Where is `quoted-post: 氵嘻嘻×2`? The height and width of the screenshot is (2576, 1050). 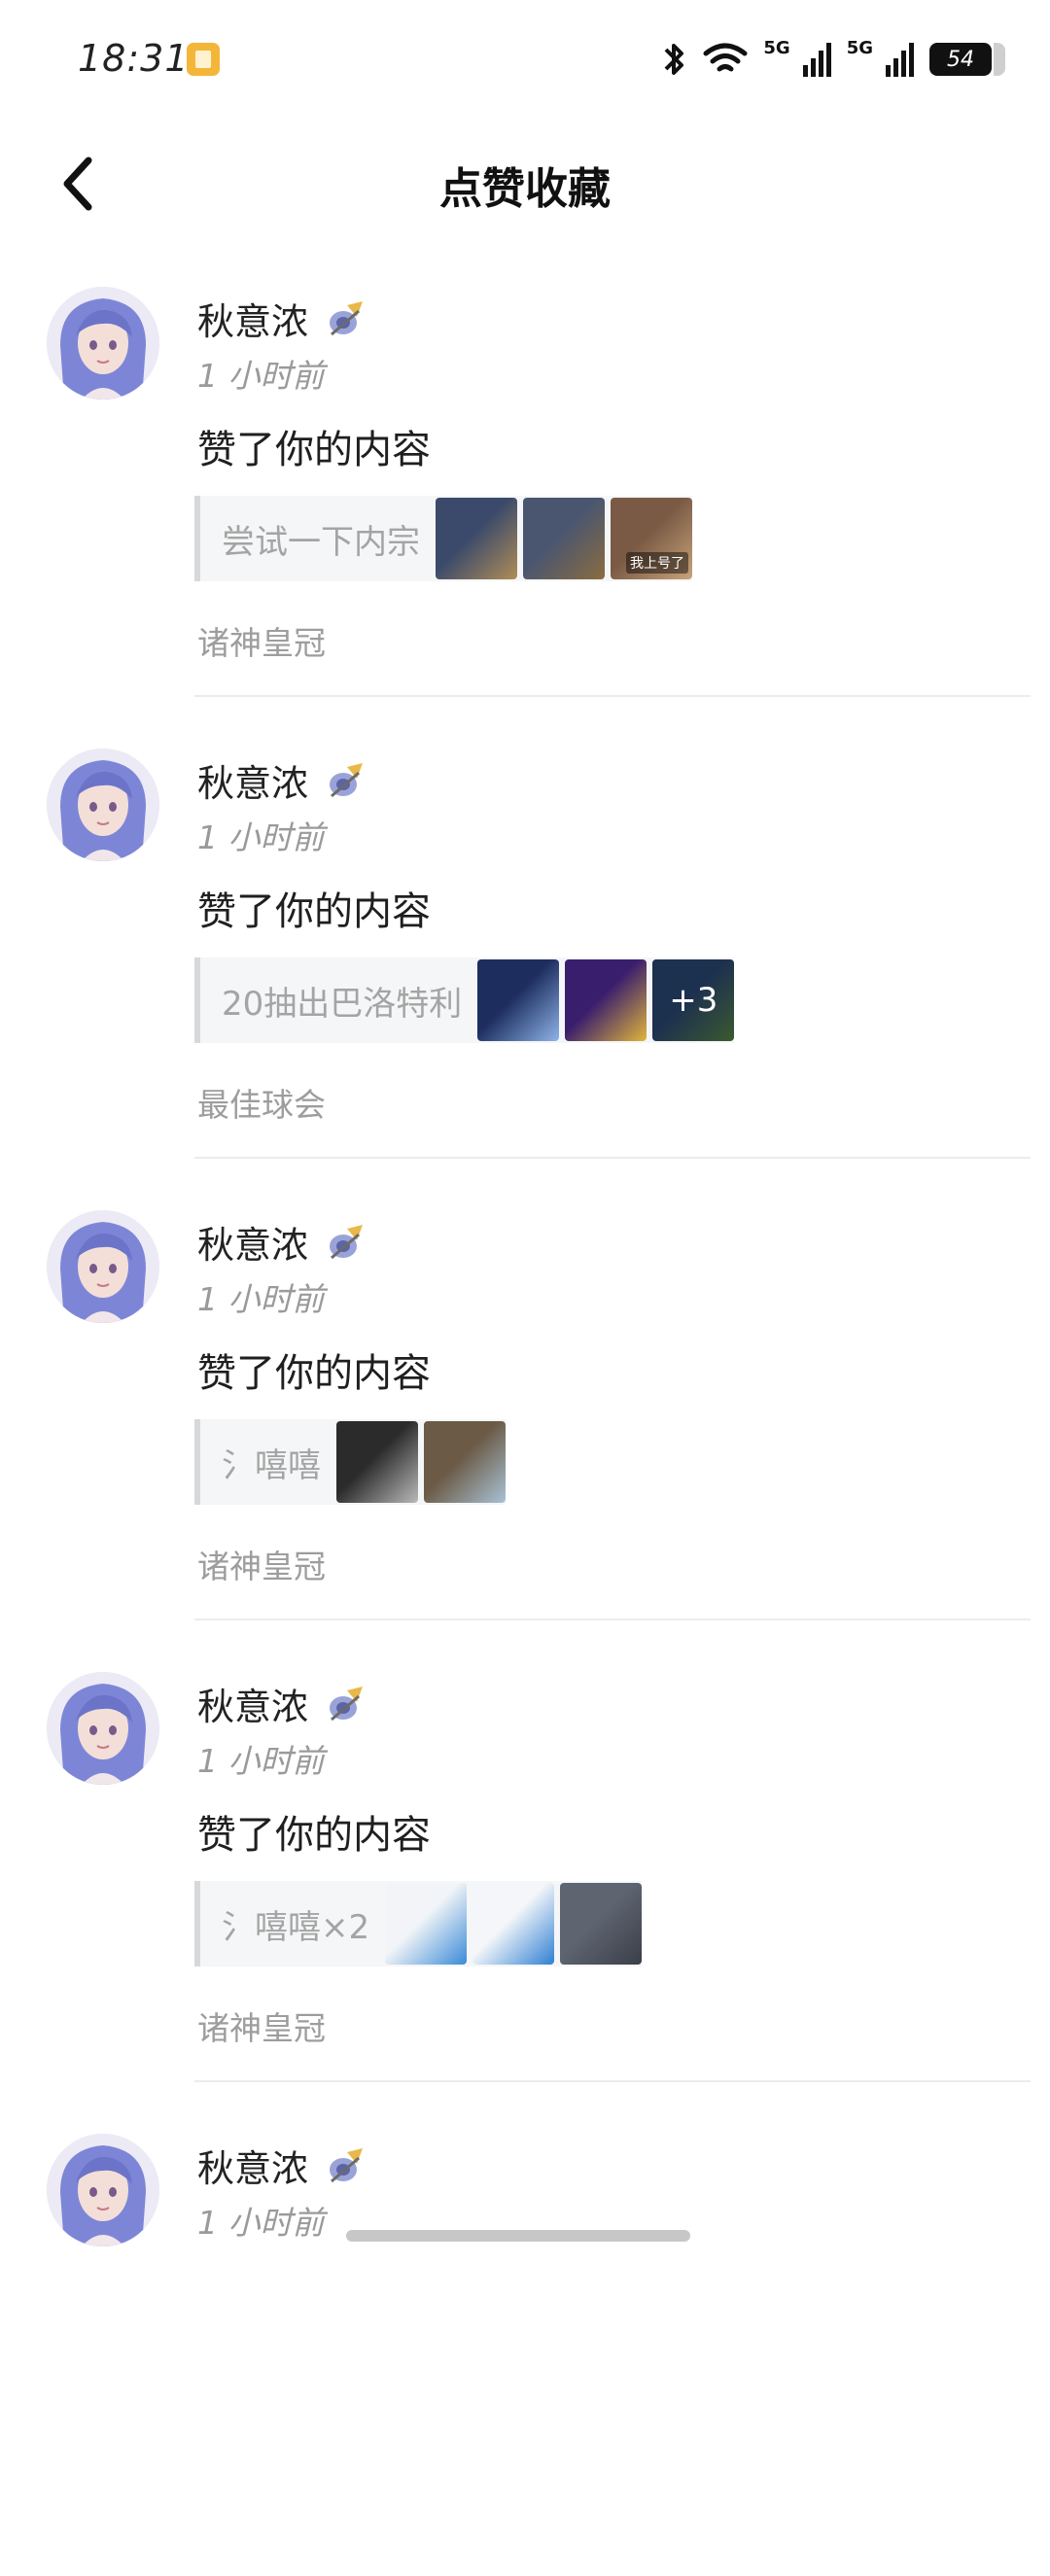 quoted-post: 氵嘻嘻×2 is located at coordinates (418, 1924).